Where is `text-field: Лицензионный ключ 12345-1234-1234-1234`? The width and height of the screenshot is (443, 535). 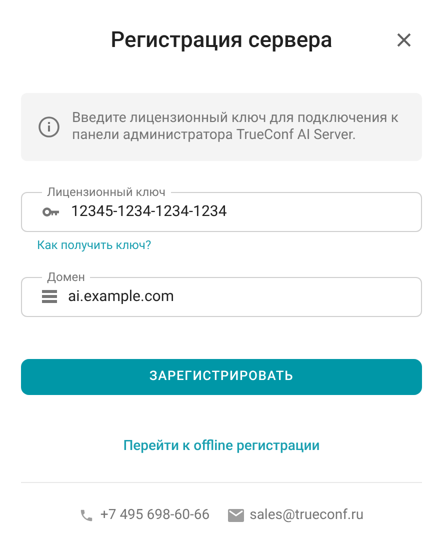 text-field: Лицензионный ключ 12345-1234-1234-1234 is located at coordinates (221, 208).